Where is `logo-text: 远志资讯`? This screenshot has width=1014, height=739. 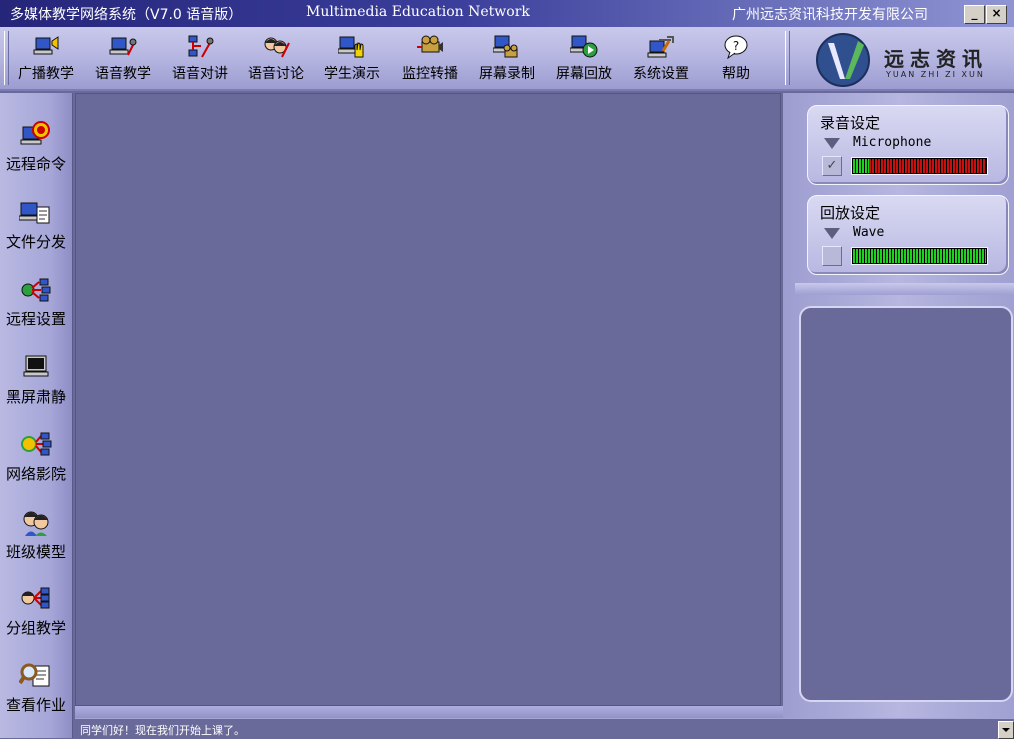
logo-text: 远志资讯 is located at coordinates (936, 59).